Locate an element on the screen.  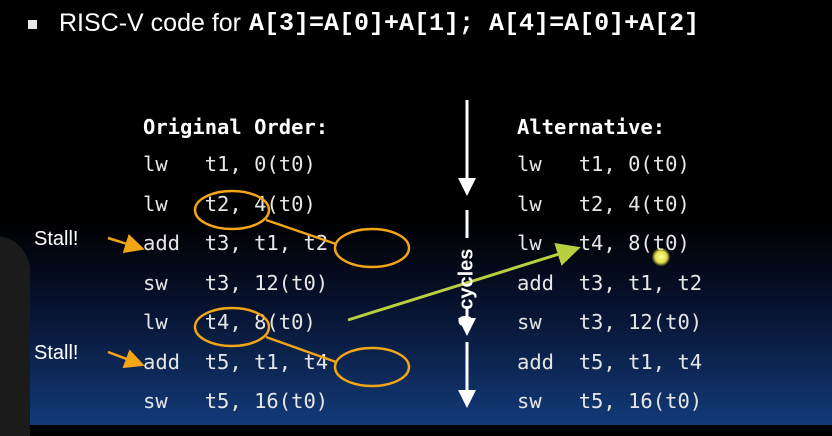
laser-pointer is located at coordinates (661, 257).